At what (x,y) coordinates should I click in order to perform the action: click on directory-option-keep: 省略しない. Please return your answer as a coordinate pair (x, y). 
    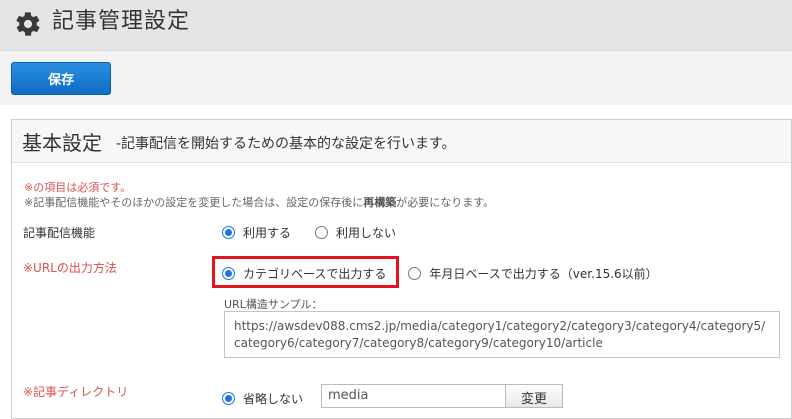
    Looking at the image, I should click on (262, 398).